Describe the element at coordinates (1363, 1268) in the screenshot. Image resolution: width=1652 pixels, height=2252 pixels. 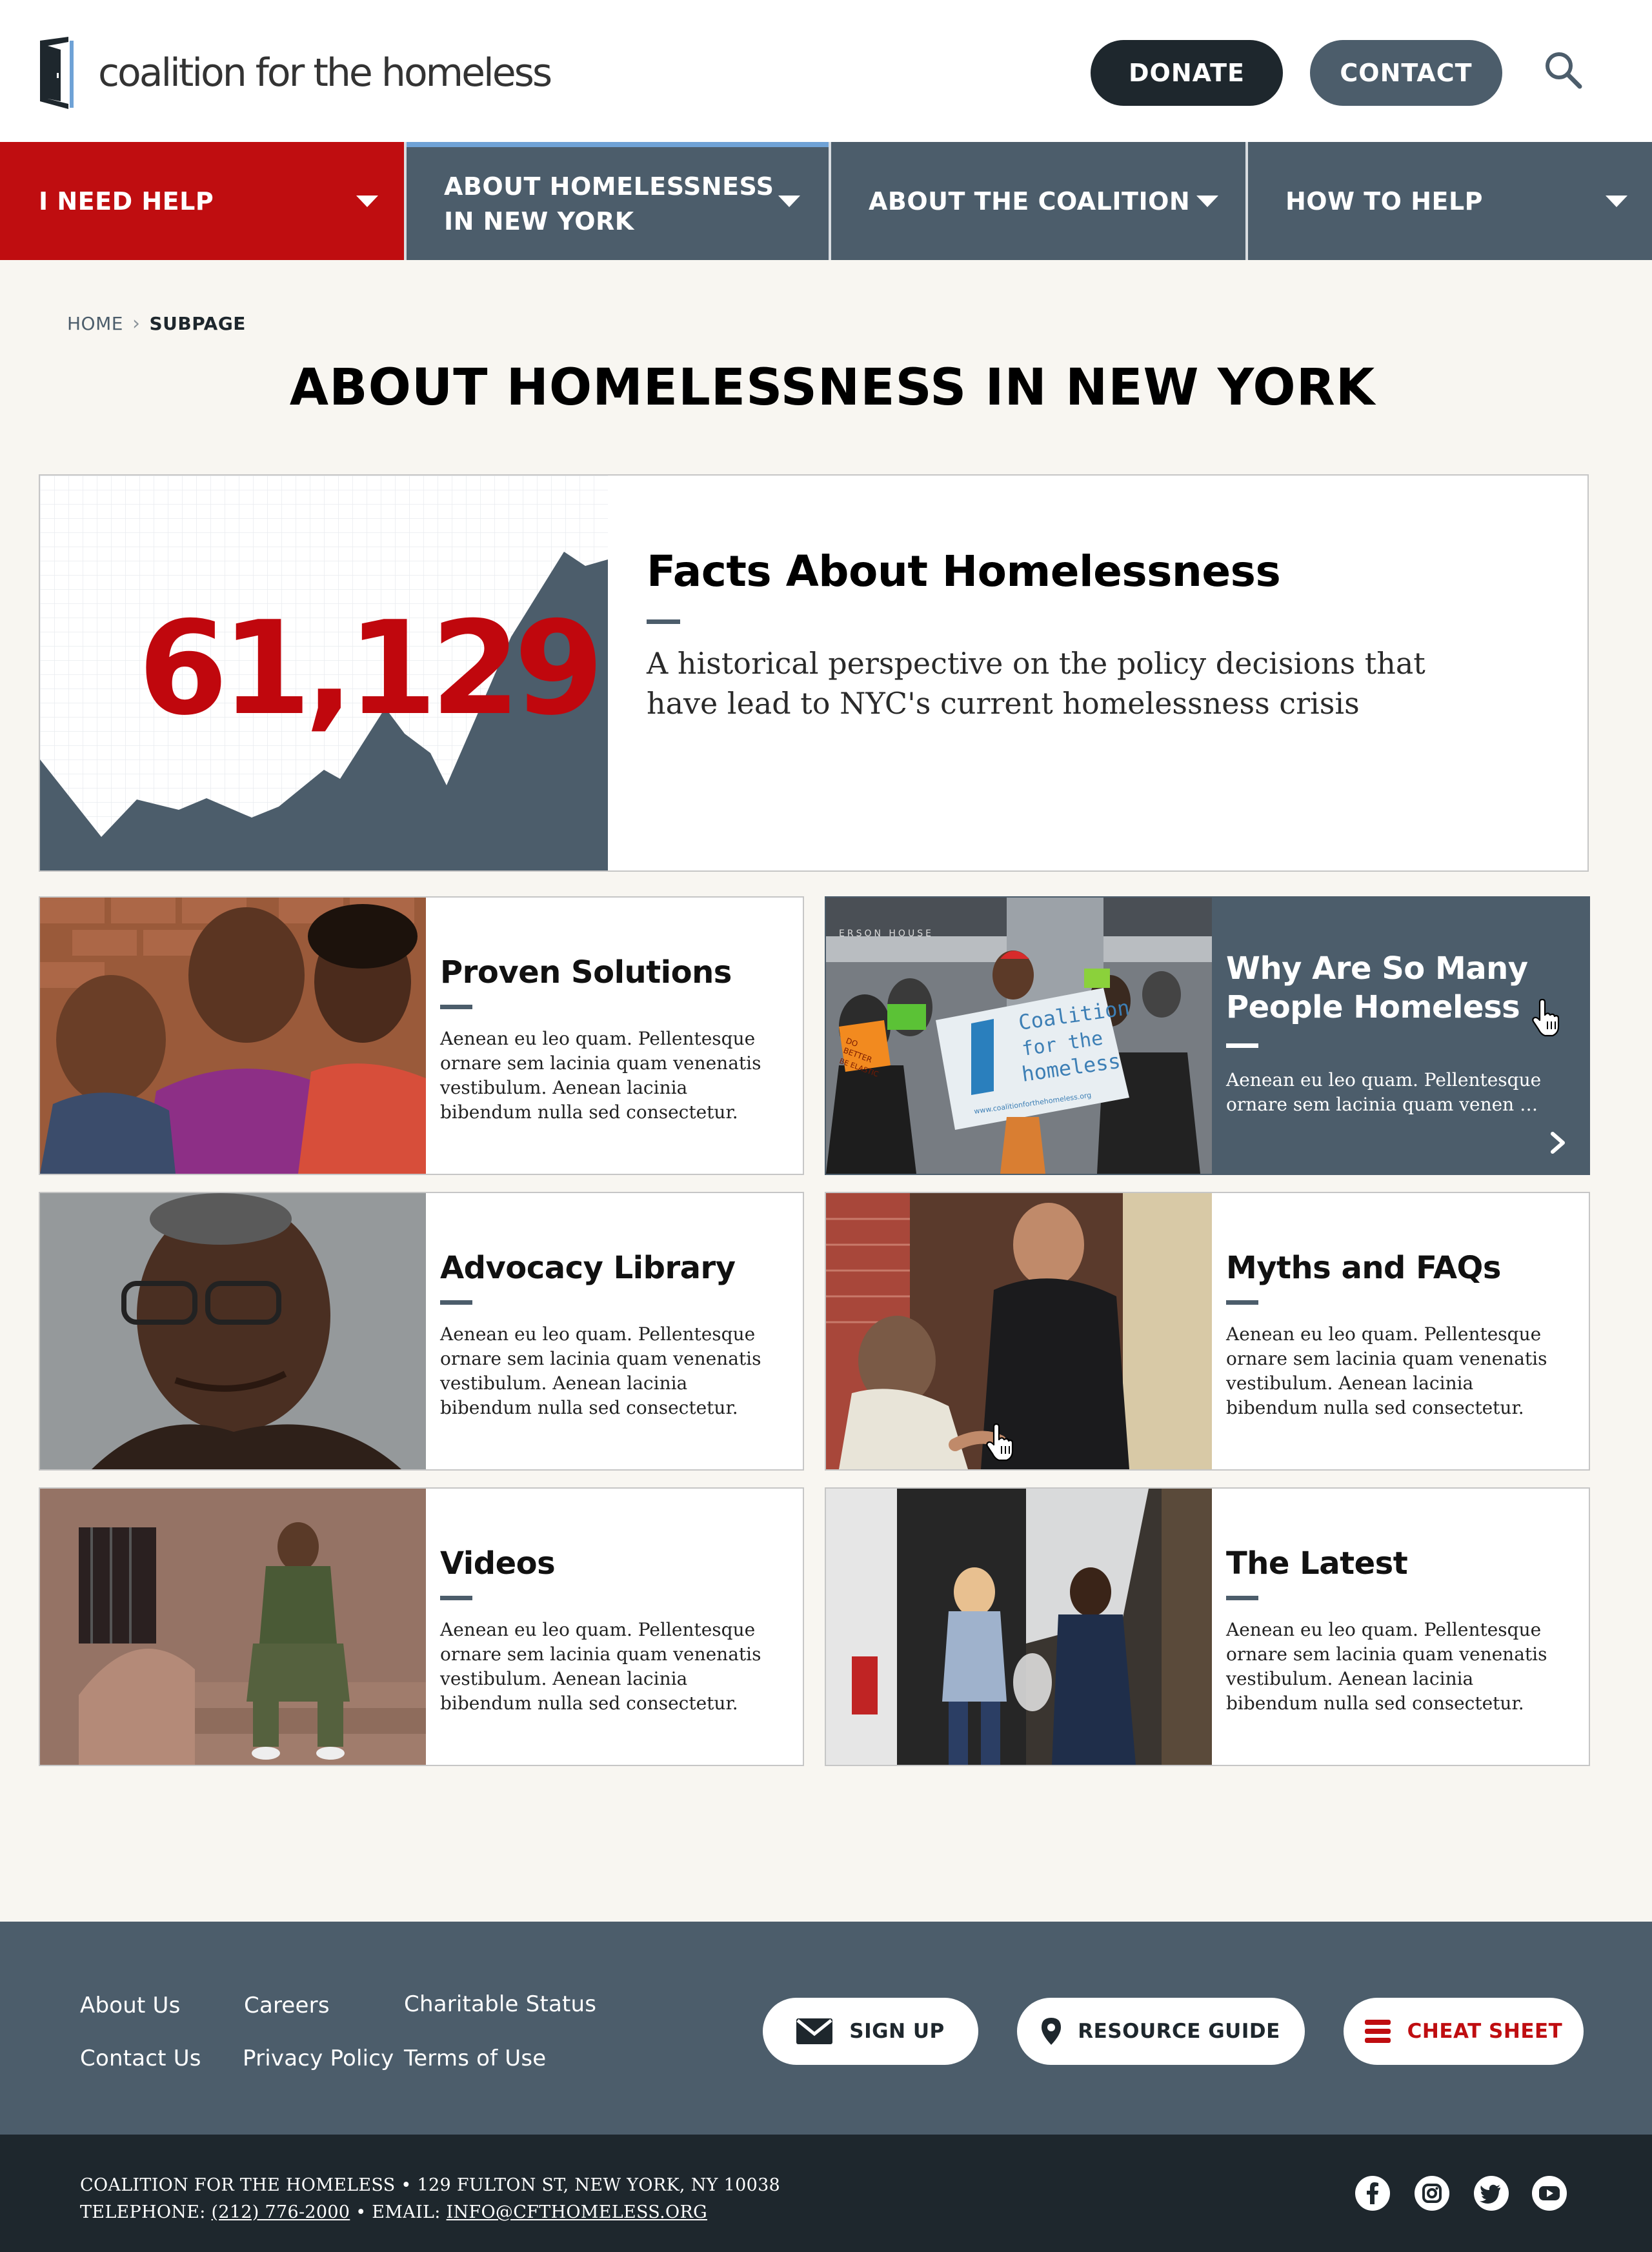
I see `card-title: Myths and FAQs` at that location.